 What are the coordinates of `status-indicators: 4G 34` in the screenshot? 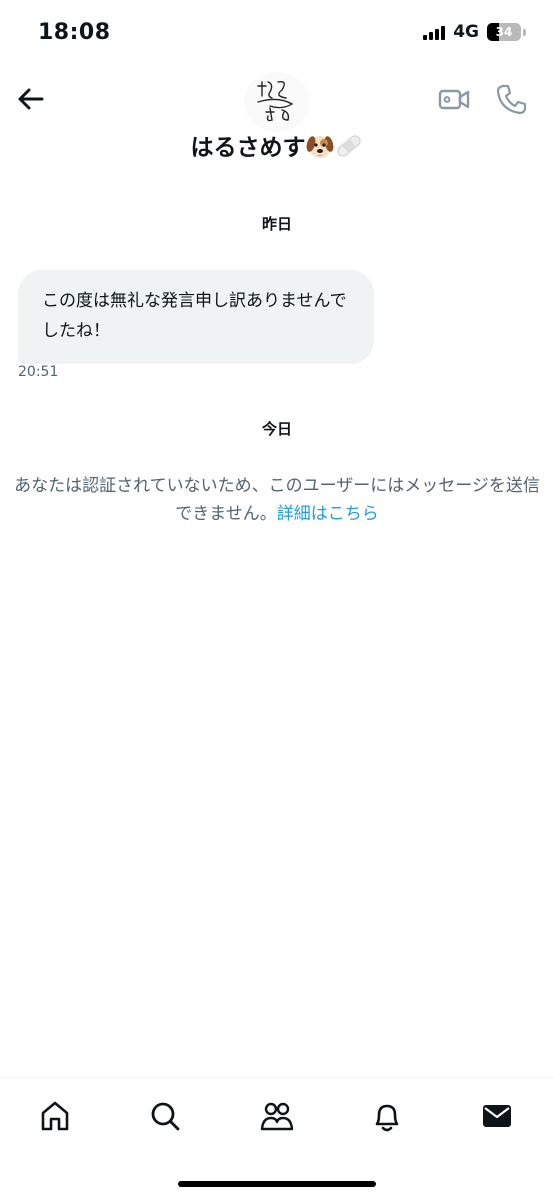 It's located at (474, 32).